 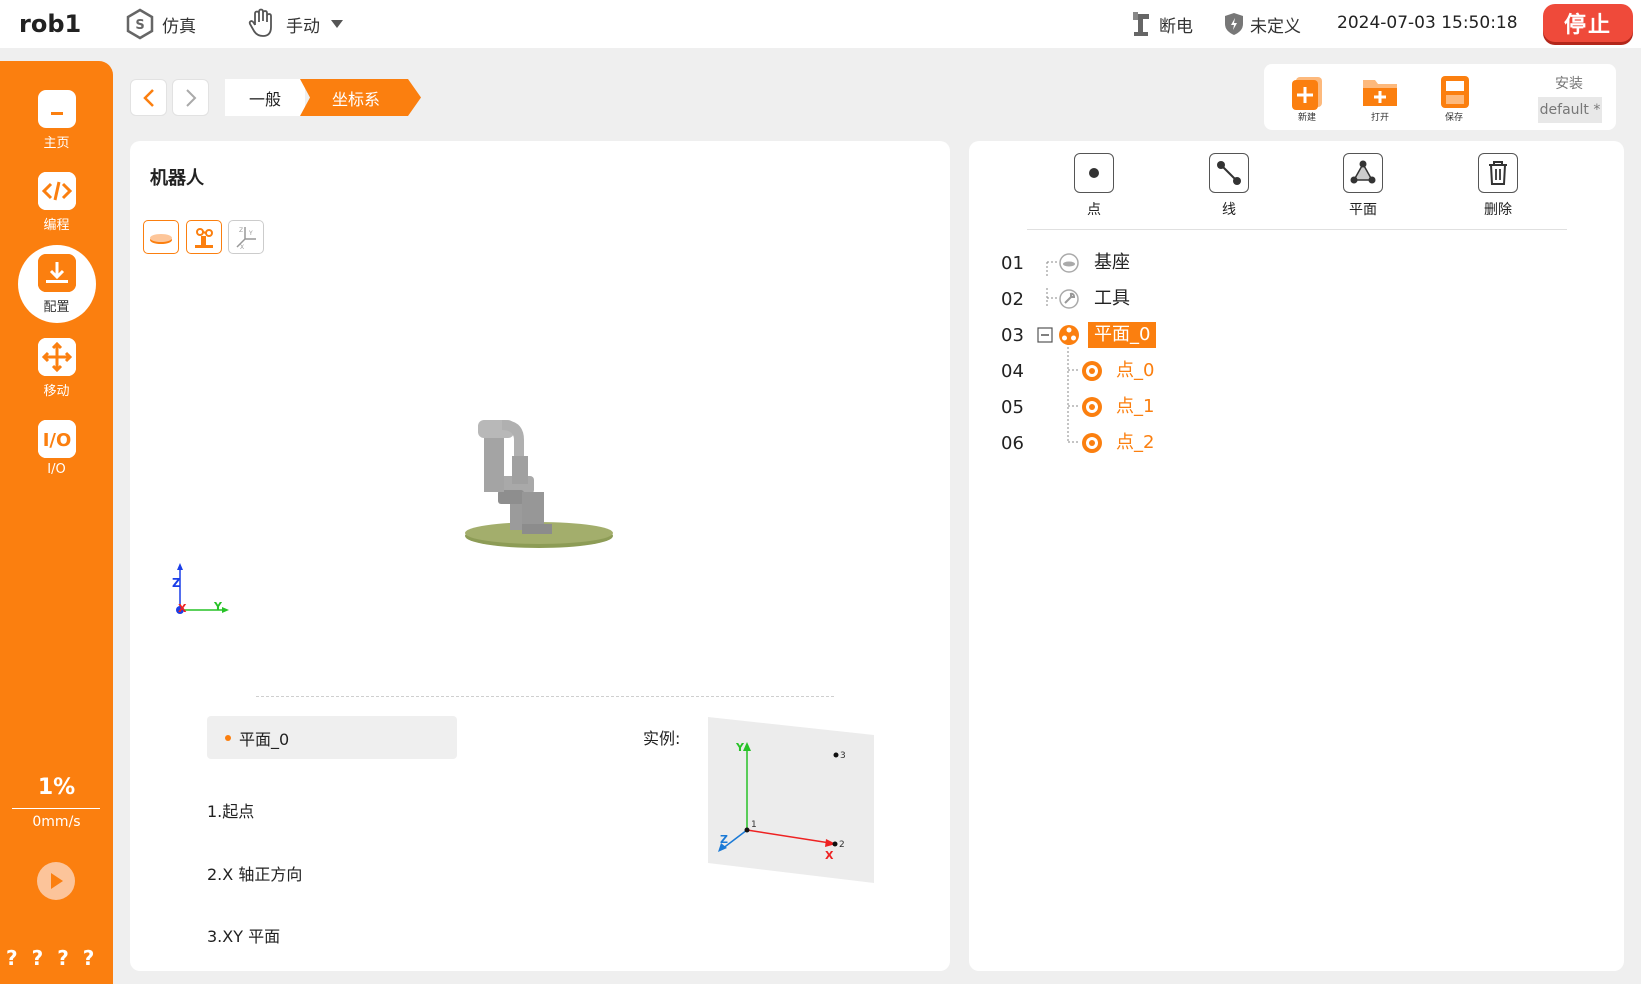 What do you see at coordinates (50, 24) in the screenshot?
I see `robot-name: rob1` at bounding box center [50, 24].